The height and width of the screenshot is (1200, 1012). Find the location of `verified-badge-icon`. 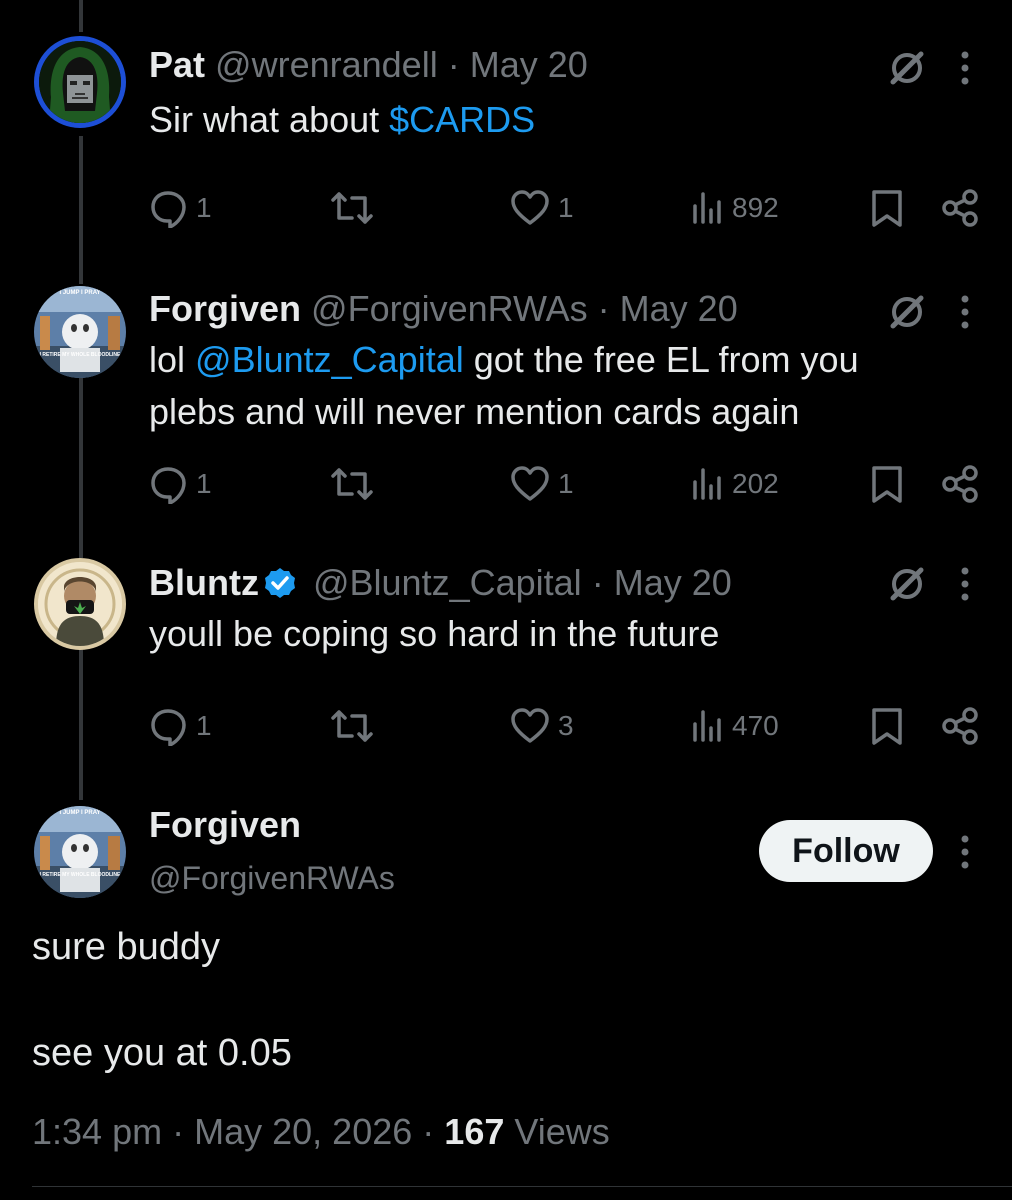

verified-badge-icon is located at coordinates (279, 583).